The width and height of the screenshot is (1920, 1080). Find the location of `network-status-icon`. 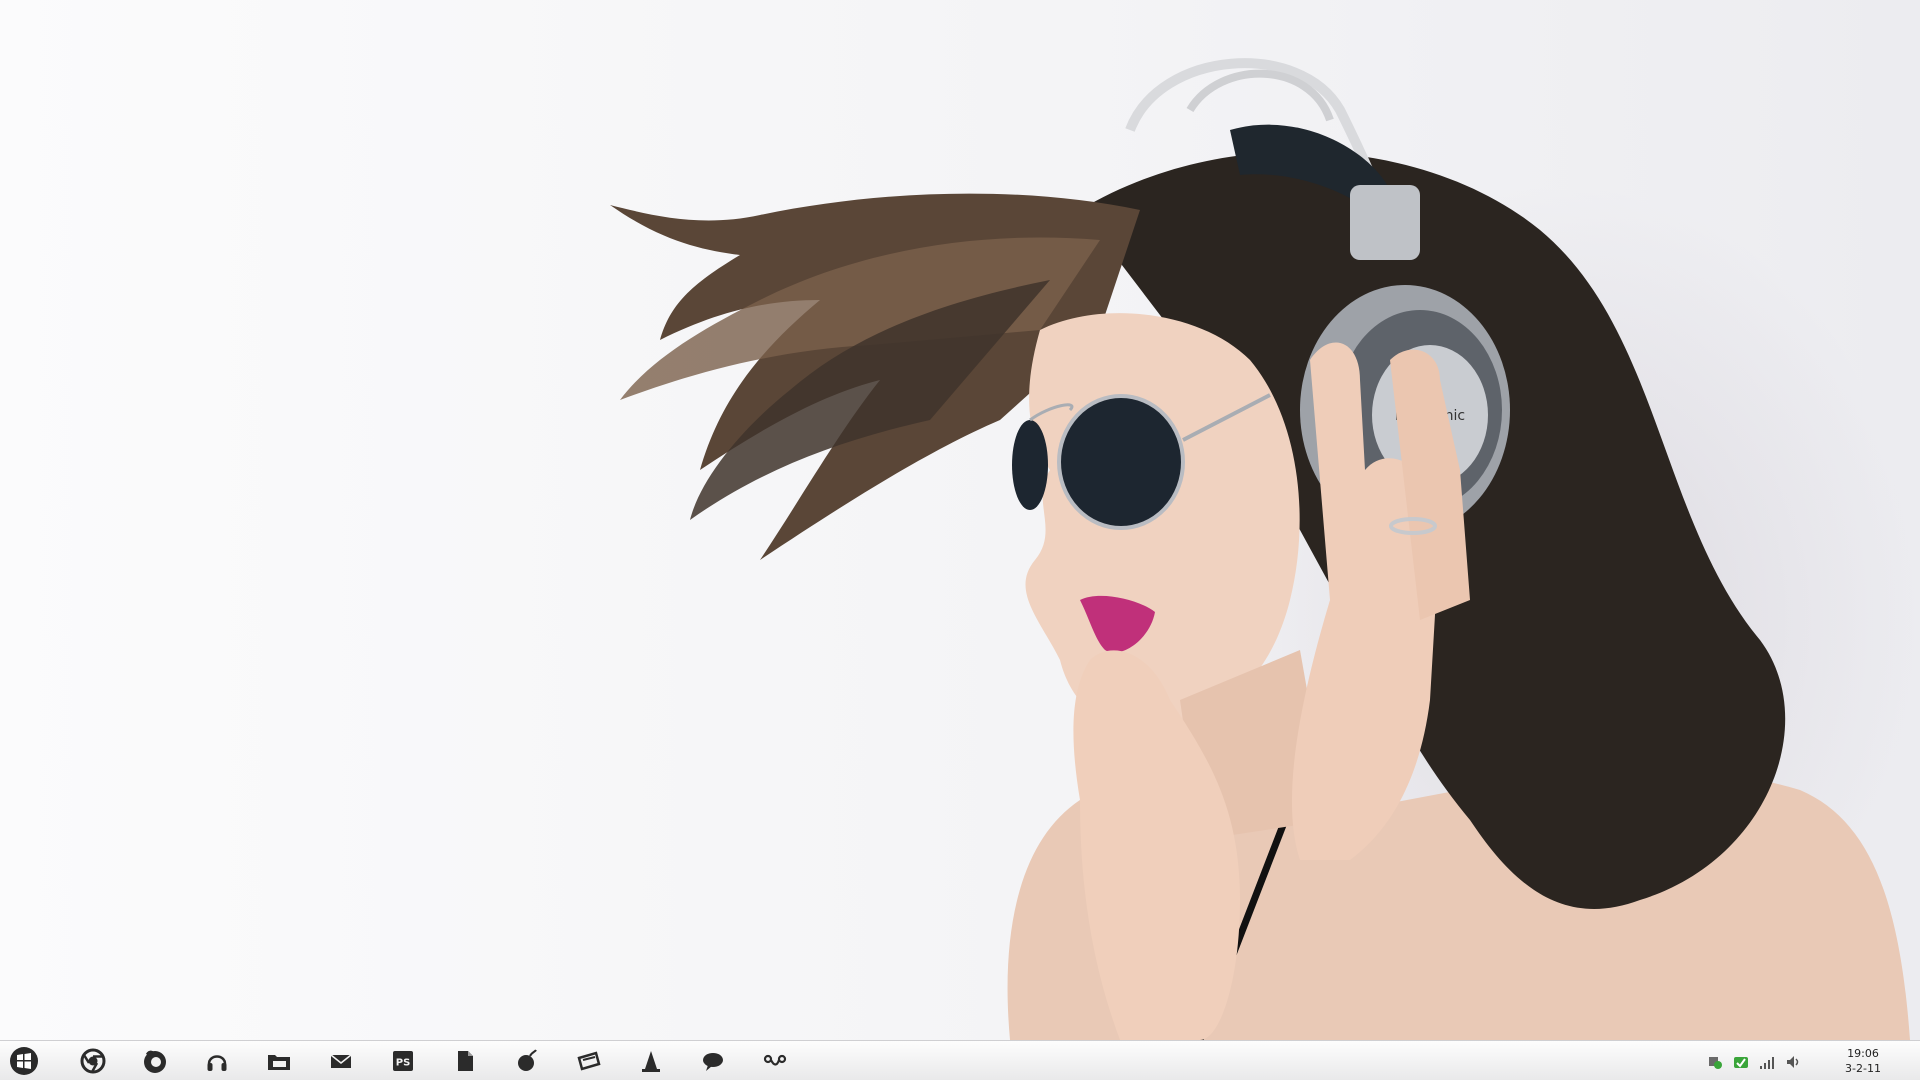

network-status-icon is located at coordinates (1741, 1062).